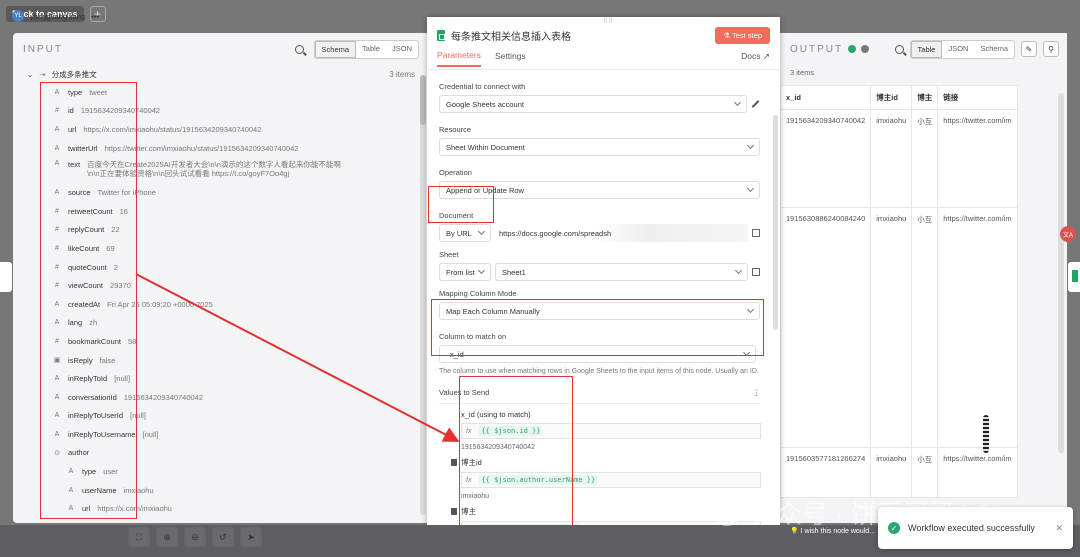 This screenshot has height=557, width=1080. What do you see at coordinates (891, 97) in the screenshot?
I see `column-header: 博主id` at bounding box center [891, 97].